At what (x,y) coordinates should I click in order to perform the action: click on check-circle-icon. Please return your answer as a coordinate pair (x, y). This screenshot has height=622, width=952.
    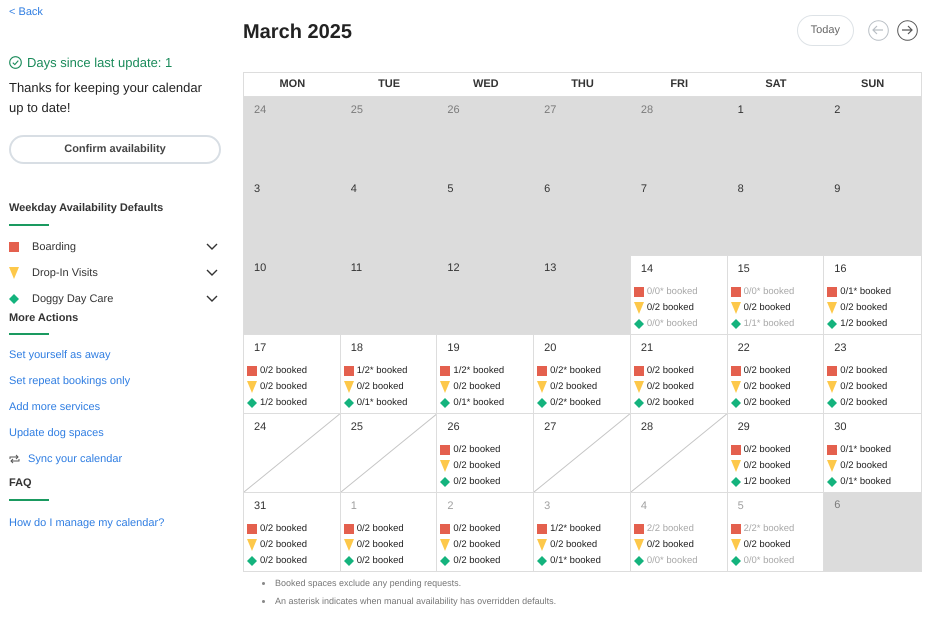
    Looking at the image, I should click on (15, 62).